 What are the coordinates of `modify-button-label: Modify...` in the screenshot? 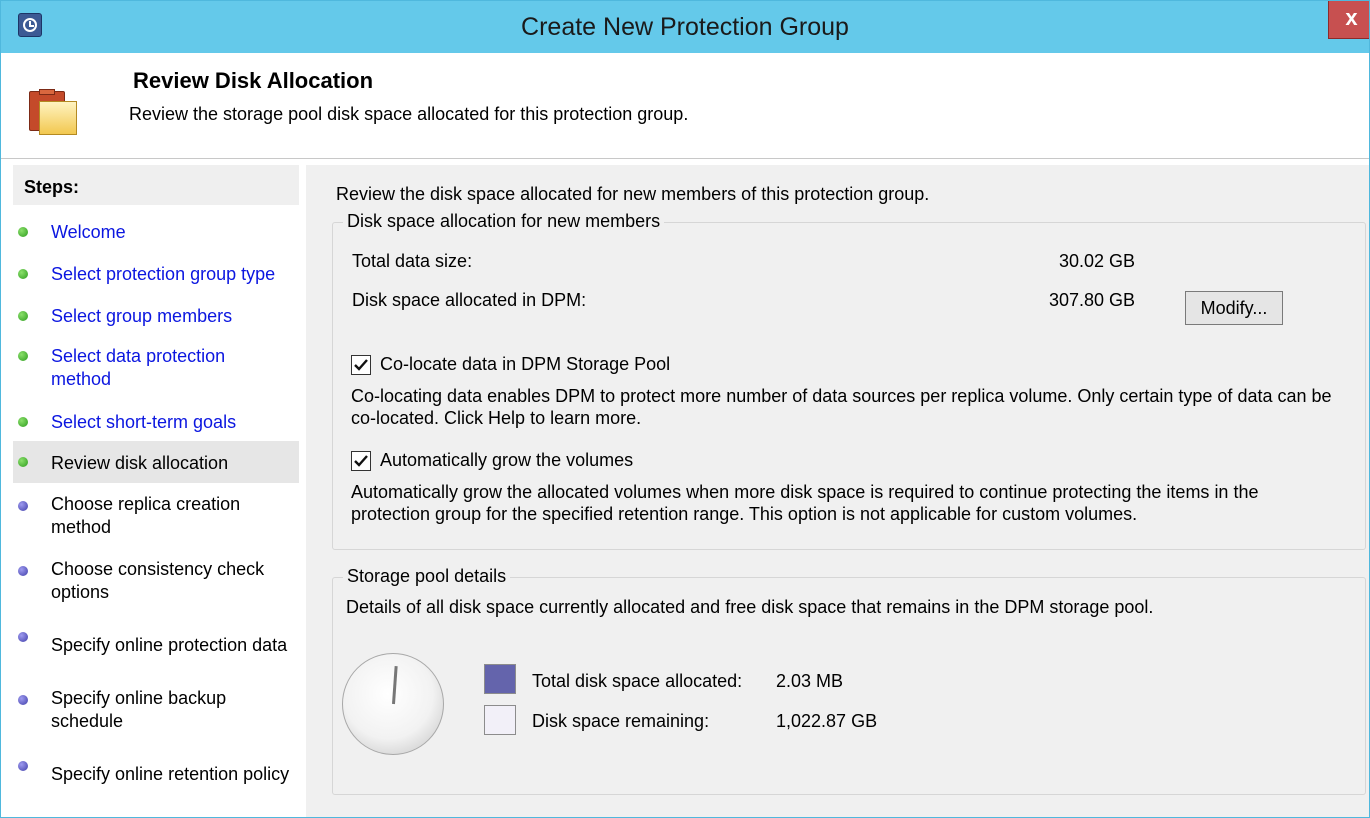 It's located at (1234, 308).